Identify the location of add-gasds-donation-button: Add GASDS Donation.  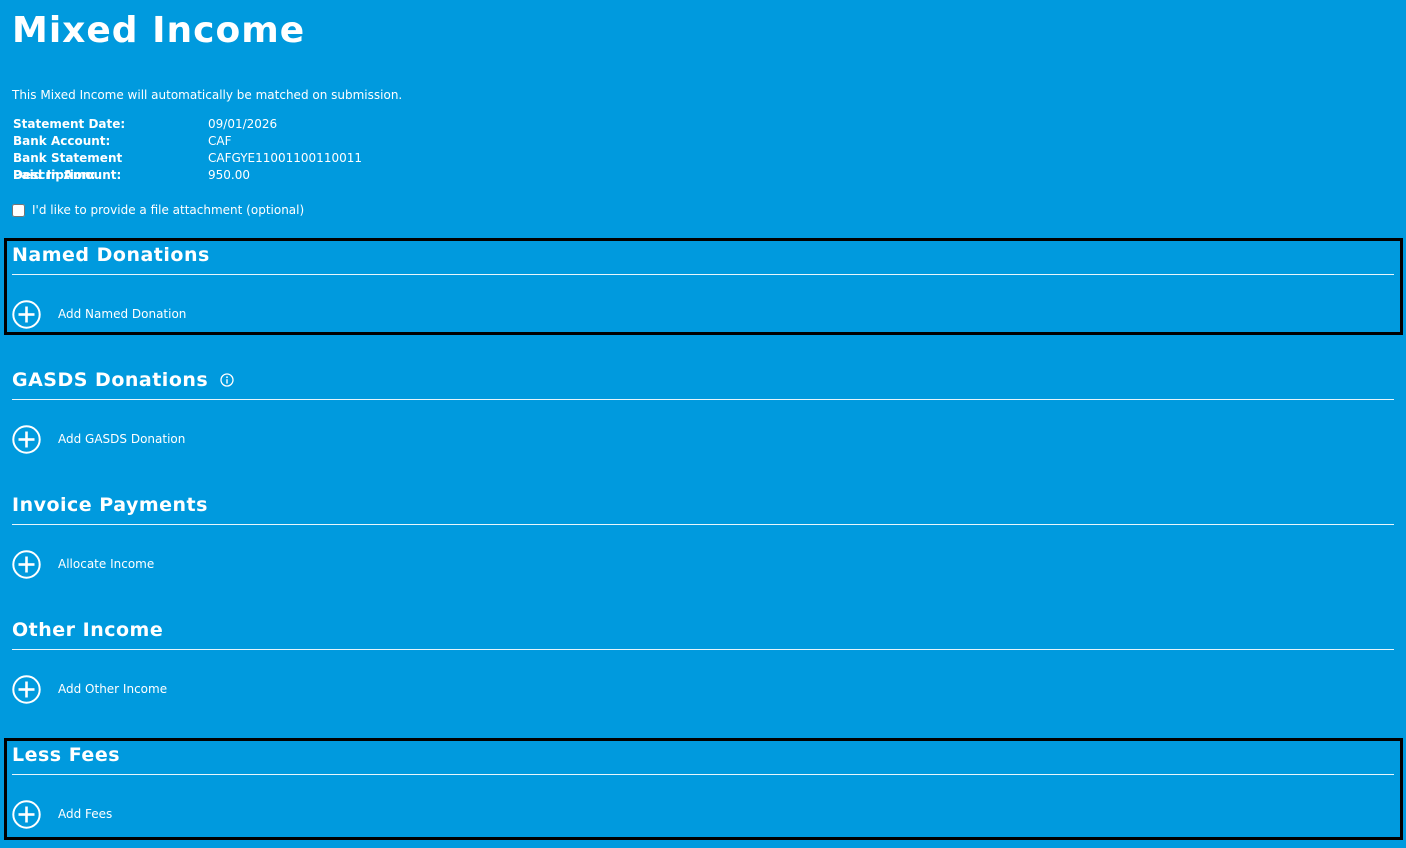
(98, 439).